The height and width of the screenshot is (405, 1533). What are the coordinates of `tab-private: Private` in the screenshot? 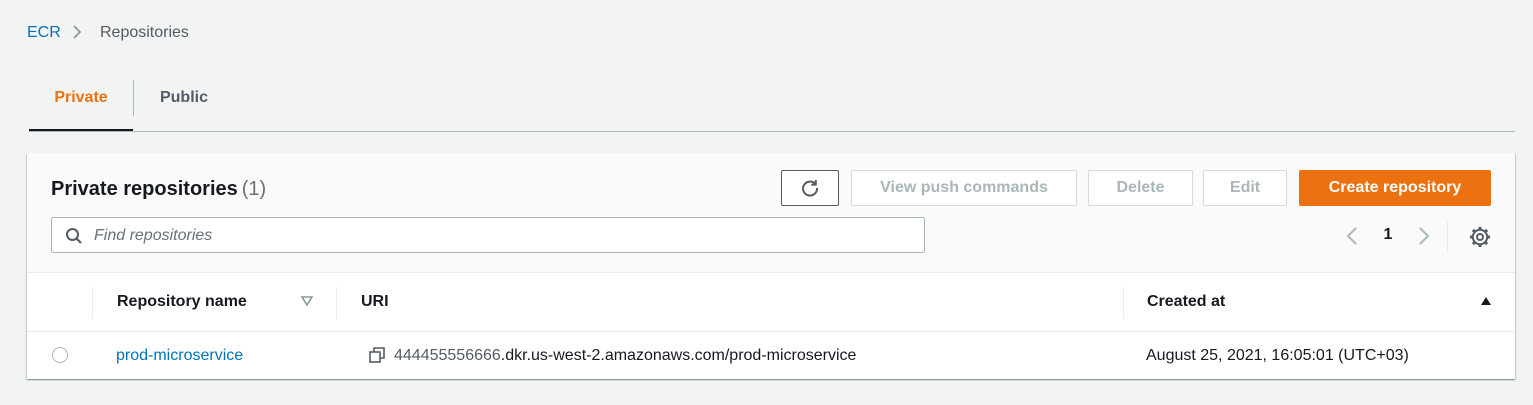 It's located at (81, 110).